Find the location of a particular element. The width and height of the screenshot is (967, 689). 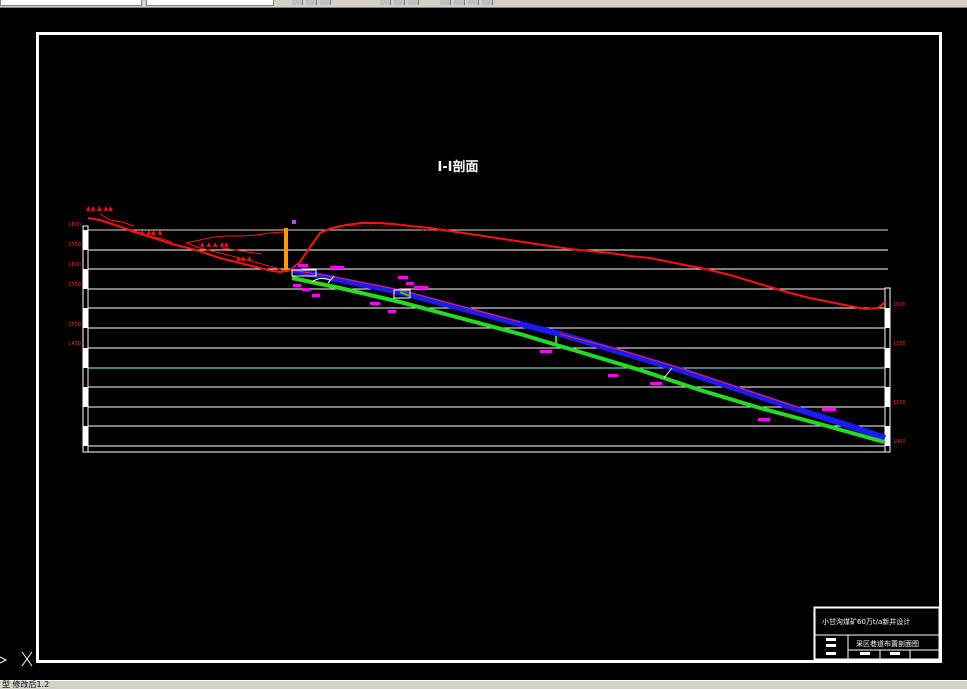

right-elevation-ruler: 1600 1550 1500 1450 is located at coordinates (895, 370).